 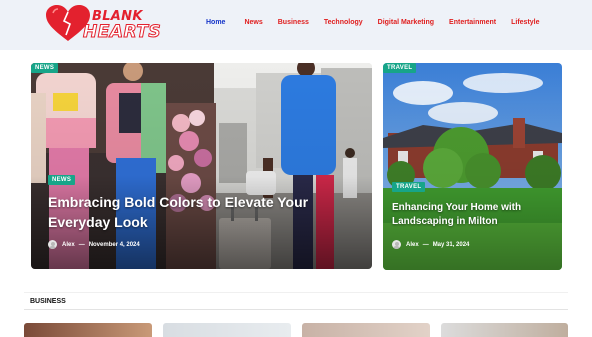 I want to click on nav-item-business: Business, so click(x=293, y=22).